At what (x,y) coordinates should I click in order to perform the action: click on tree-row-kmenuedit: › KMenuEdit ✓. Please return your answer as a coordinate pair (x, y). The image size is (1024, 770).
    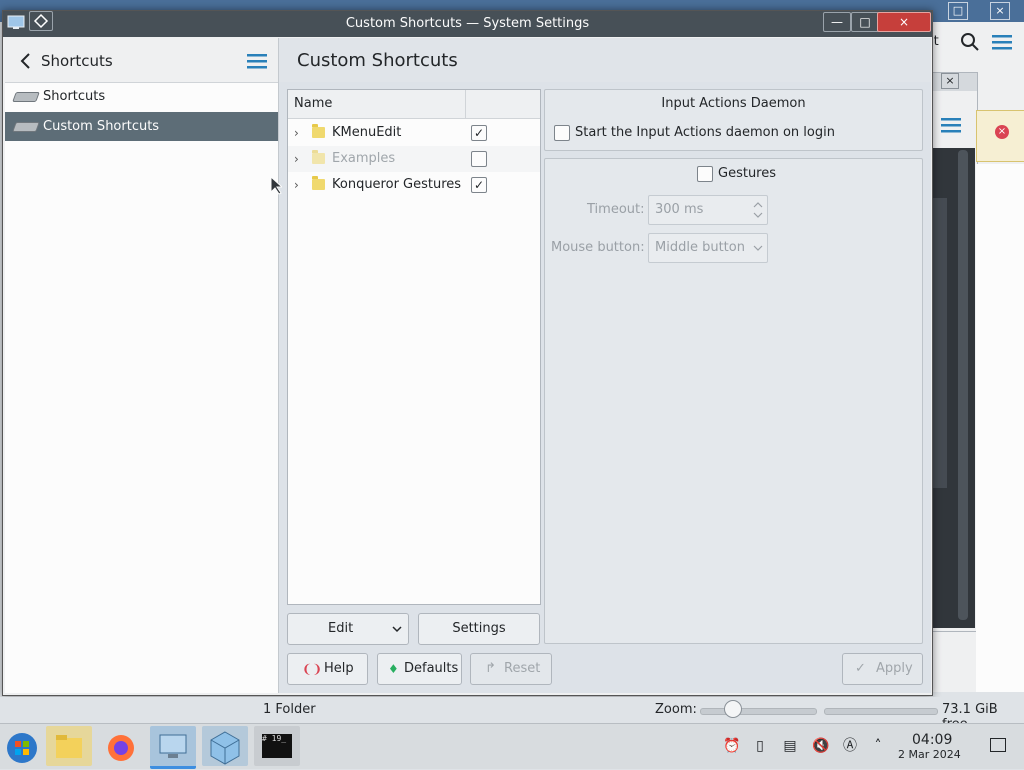
    Looking at the image, I should click on (414, 133).